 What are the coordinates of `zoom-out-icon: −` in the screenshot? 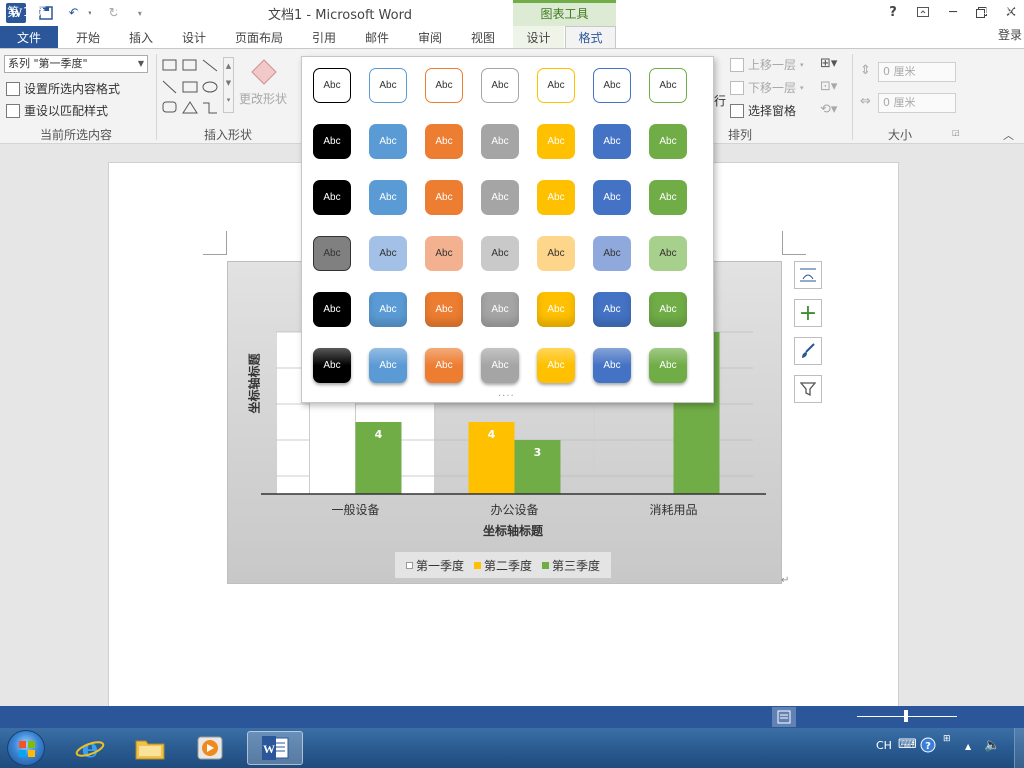 It's located at (851, 9).